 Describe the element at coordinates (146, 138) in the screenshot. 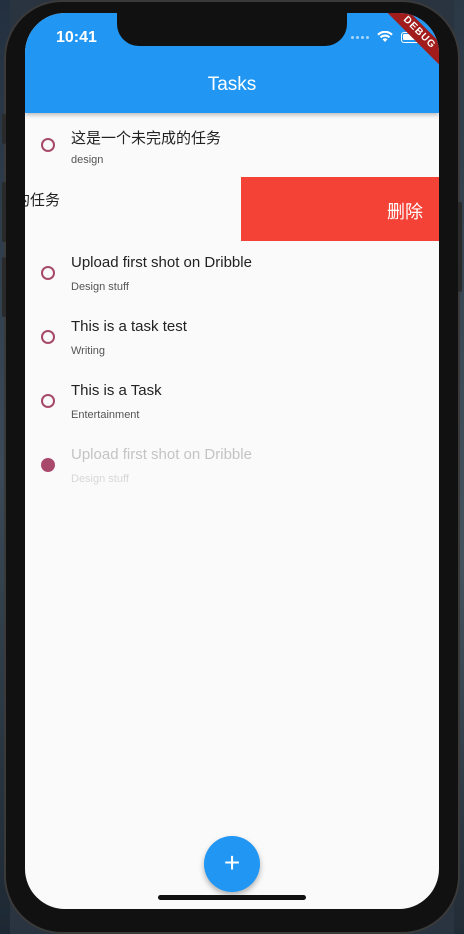

I see `task-title: 这是一个未完成的任务` at that location.